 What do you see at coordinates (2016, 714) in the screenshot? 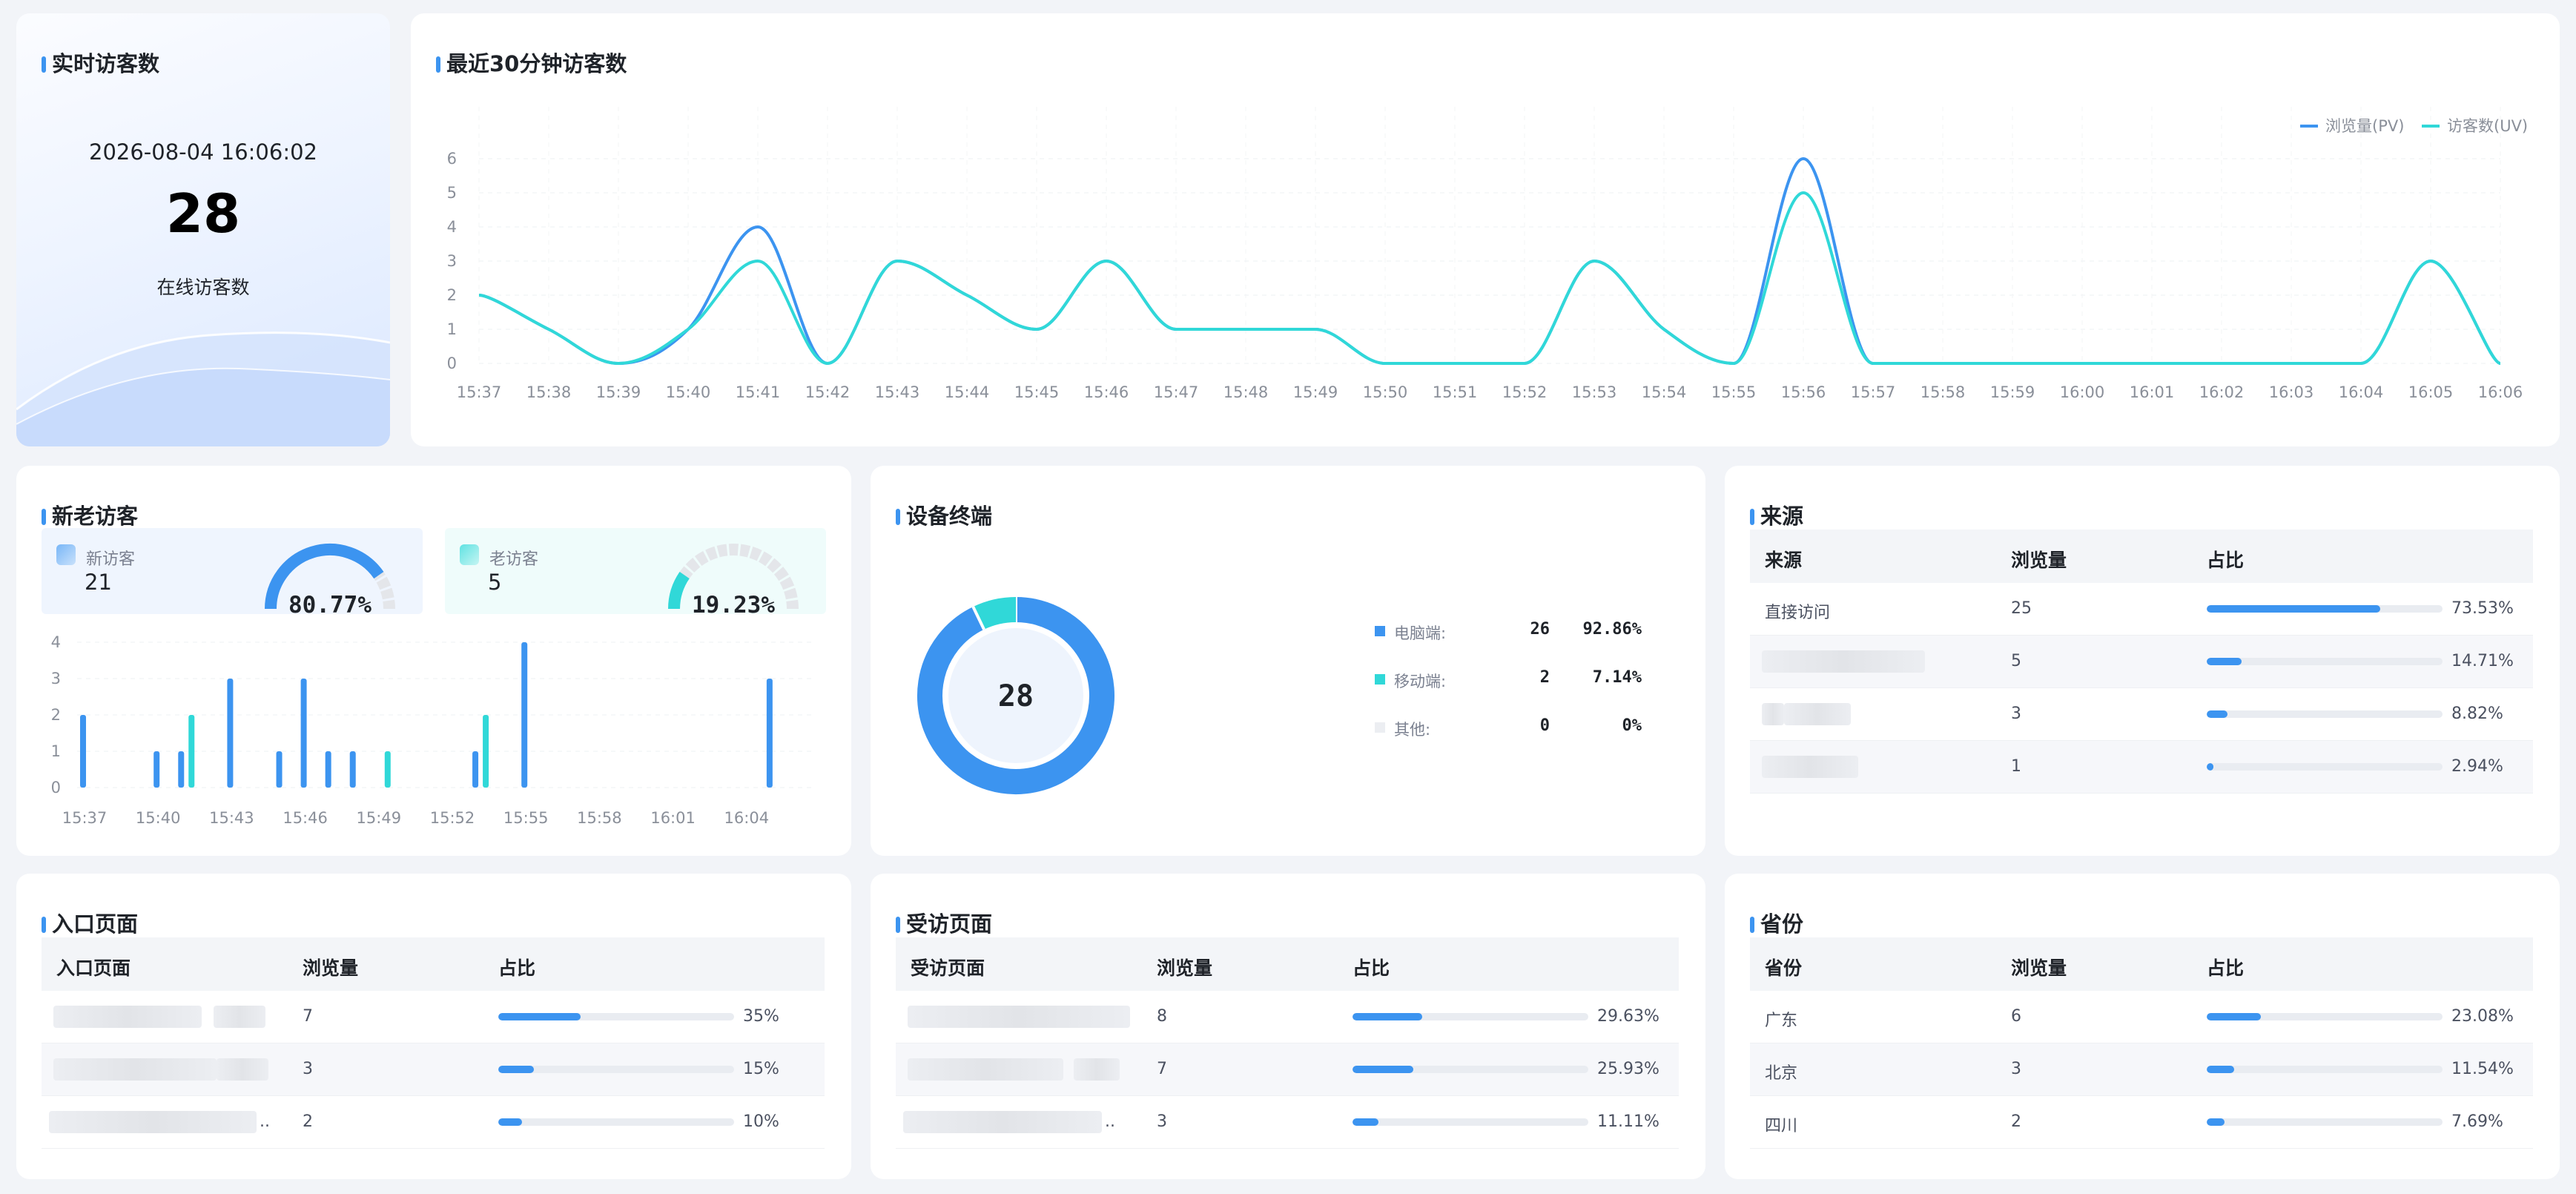
I see `row-views: 3` at bounding box center [2016, 714].